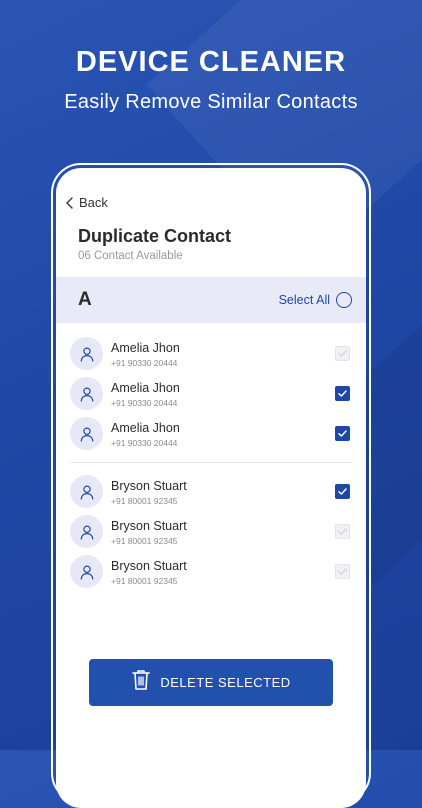  I want to click on page-subtitle: 06 Contact Available, so click(130, 256).